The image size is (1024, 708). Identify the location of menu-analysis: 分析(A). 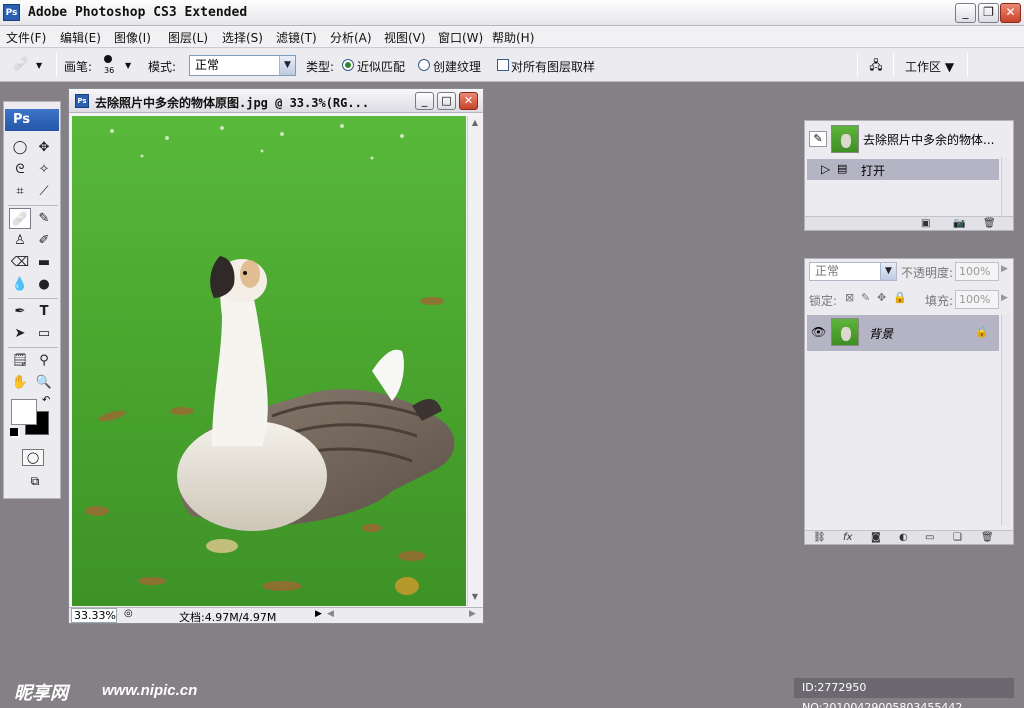
(351, 37).